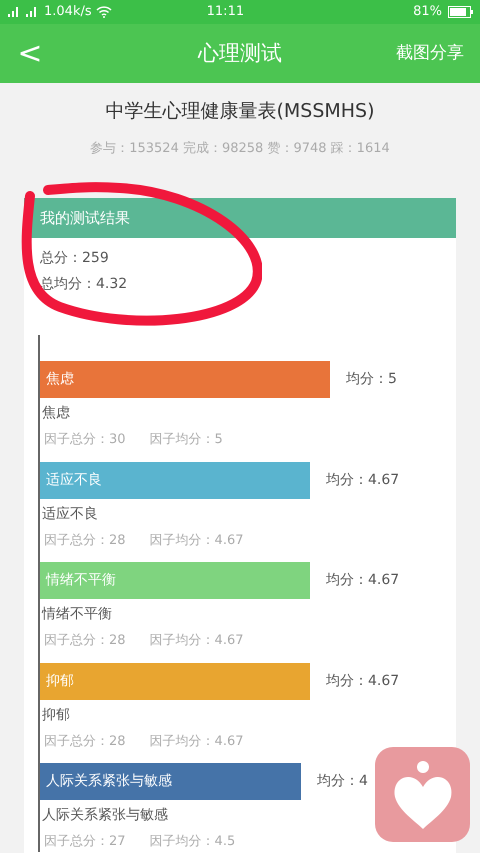  I want to click on total-score: 总分：259, so click(74, 258).